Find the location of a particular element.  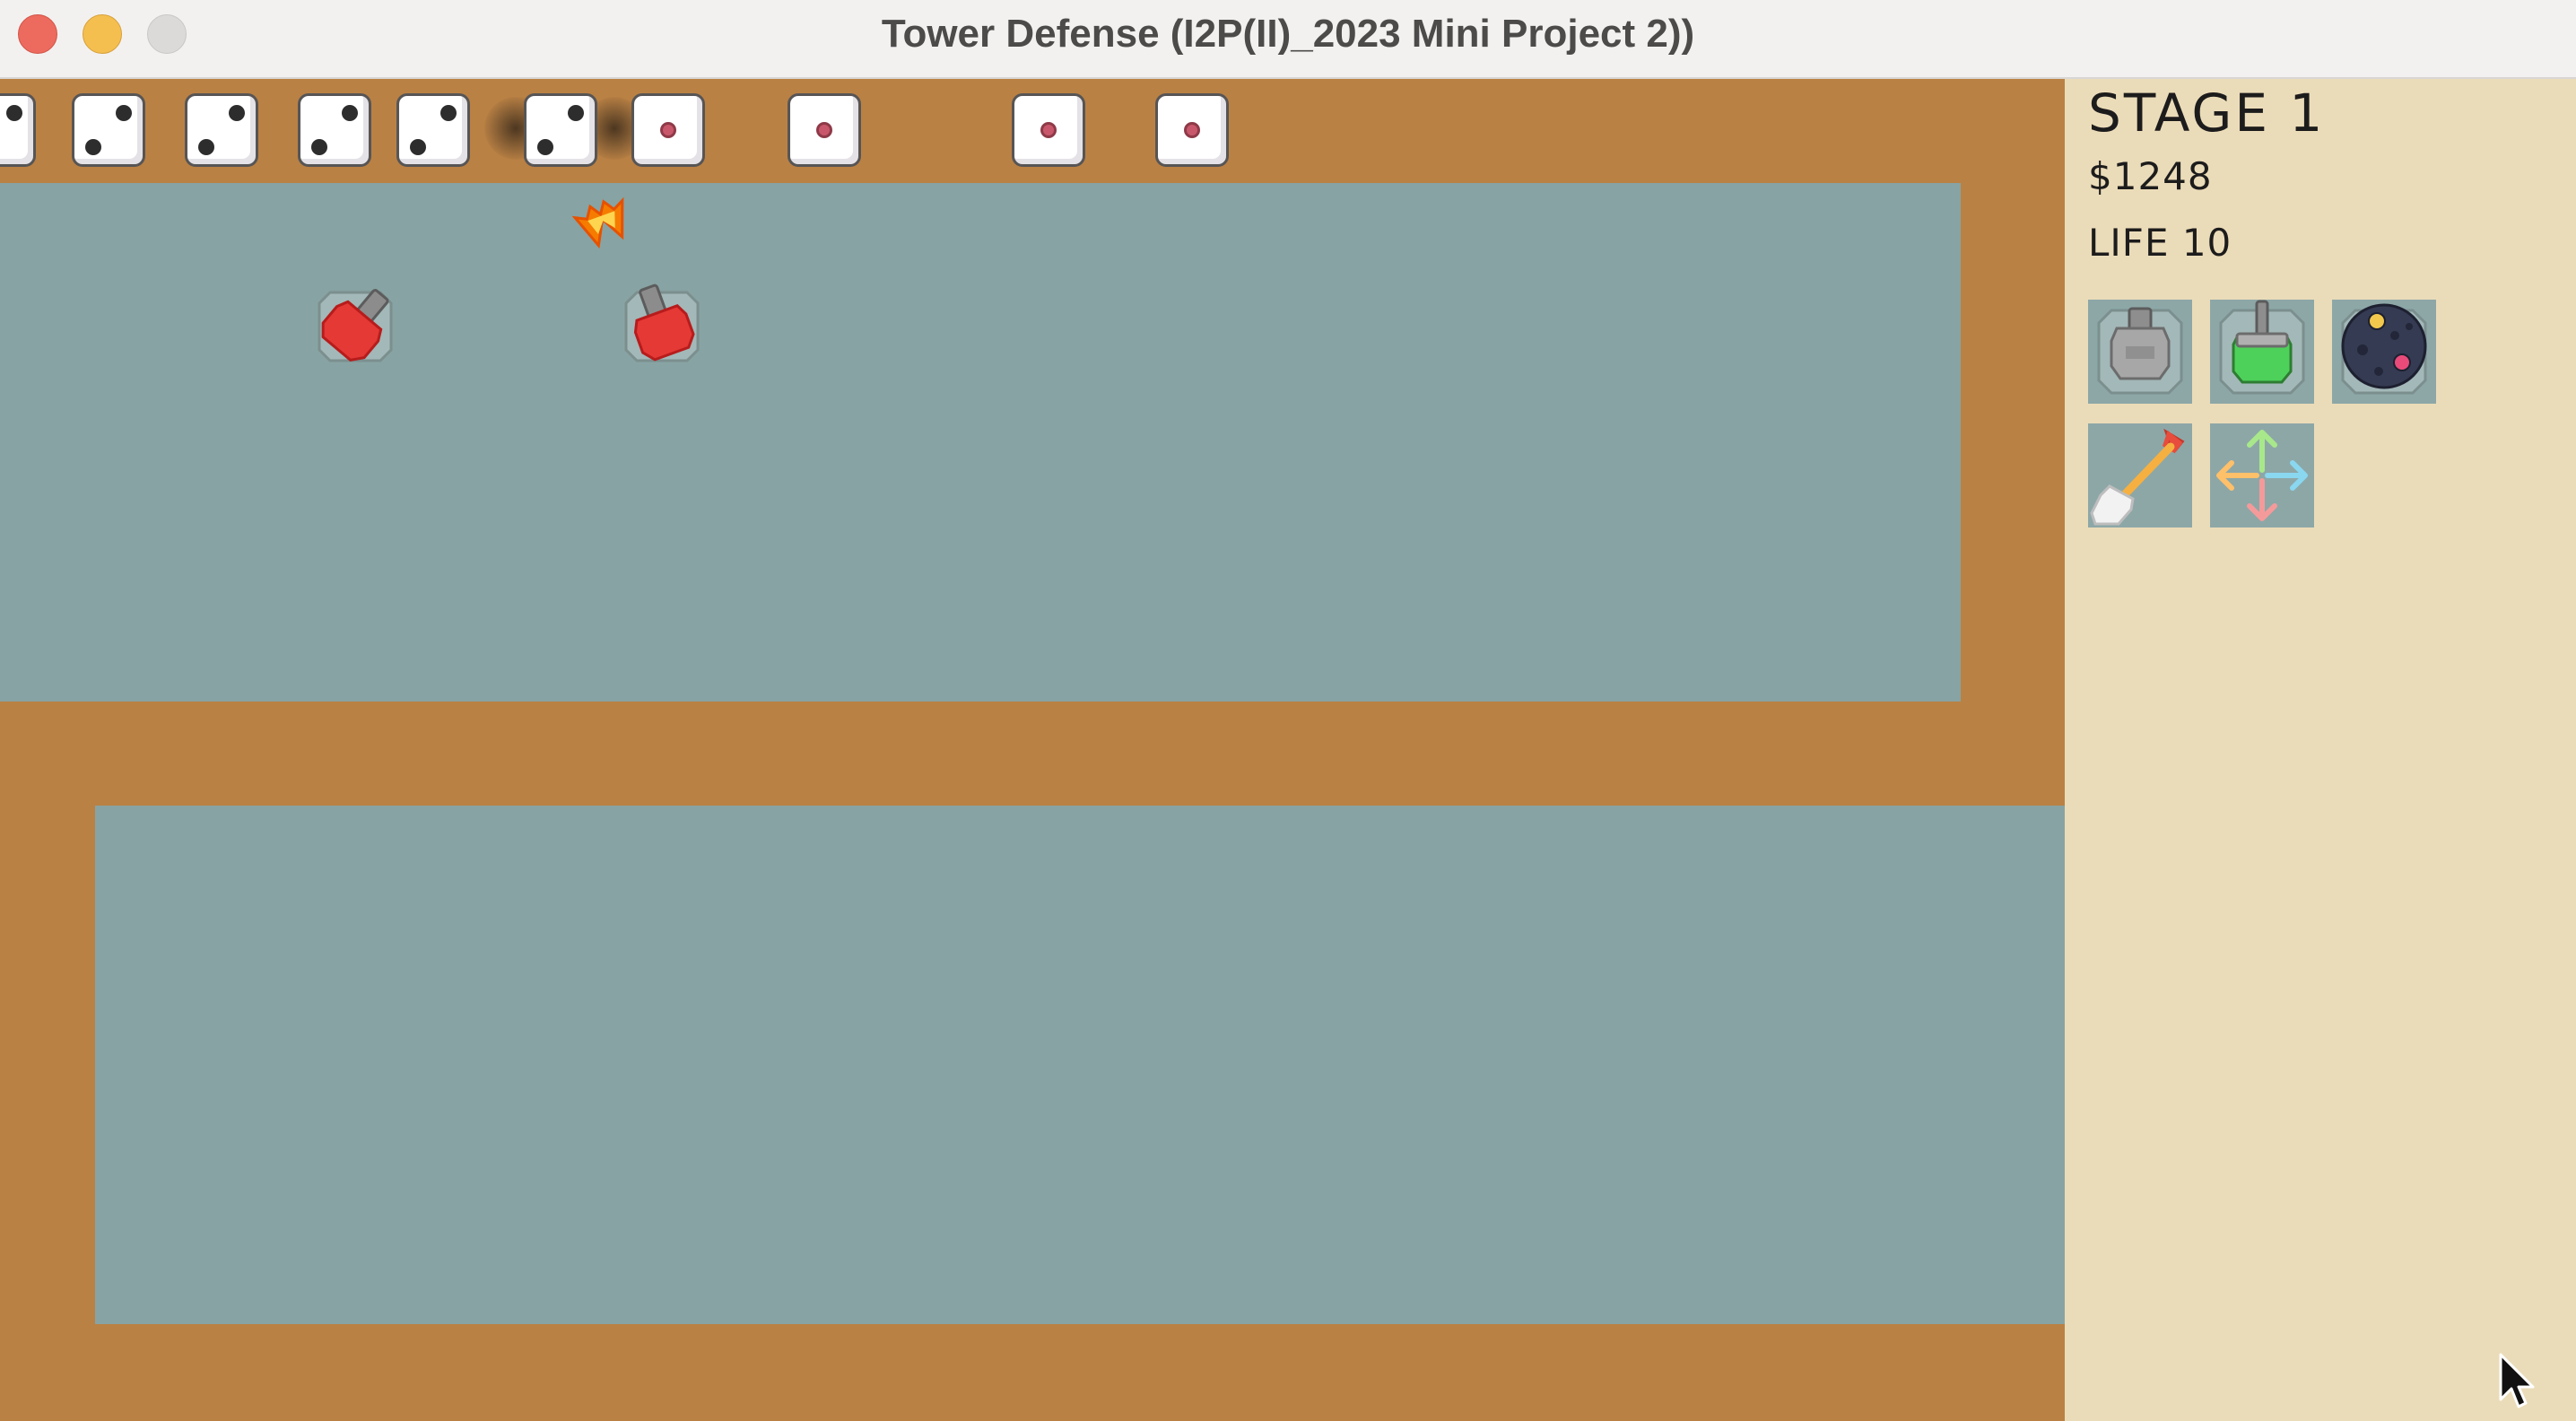

flame-bullet-icon is located at coordinates (597, 222).